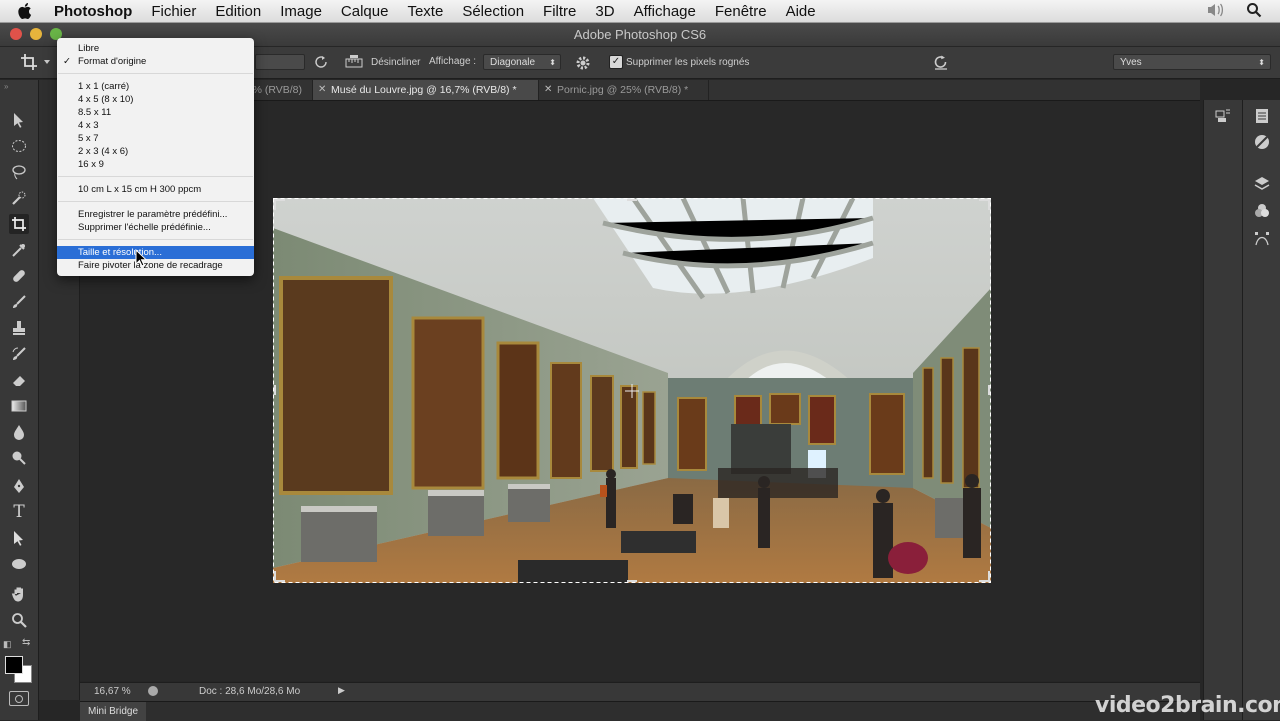 This screenshot has width=1280, height=721. What do you see at coordinates (112, 691) in the screenshot?
I see `zoom-level: 16,67 %` at bounding box center [112, 691].